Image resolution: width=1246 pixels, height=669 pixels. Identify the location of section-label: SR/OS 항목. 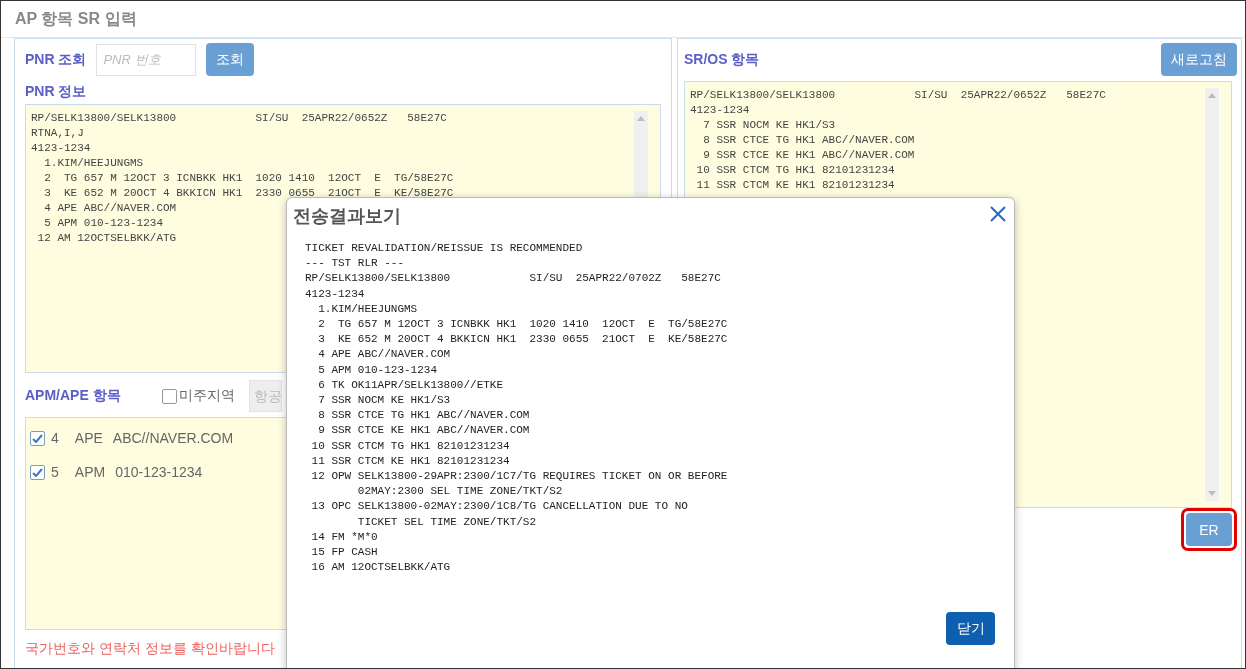
(722, 59).